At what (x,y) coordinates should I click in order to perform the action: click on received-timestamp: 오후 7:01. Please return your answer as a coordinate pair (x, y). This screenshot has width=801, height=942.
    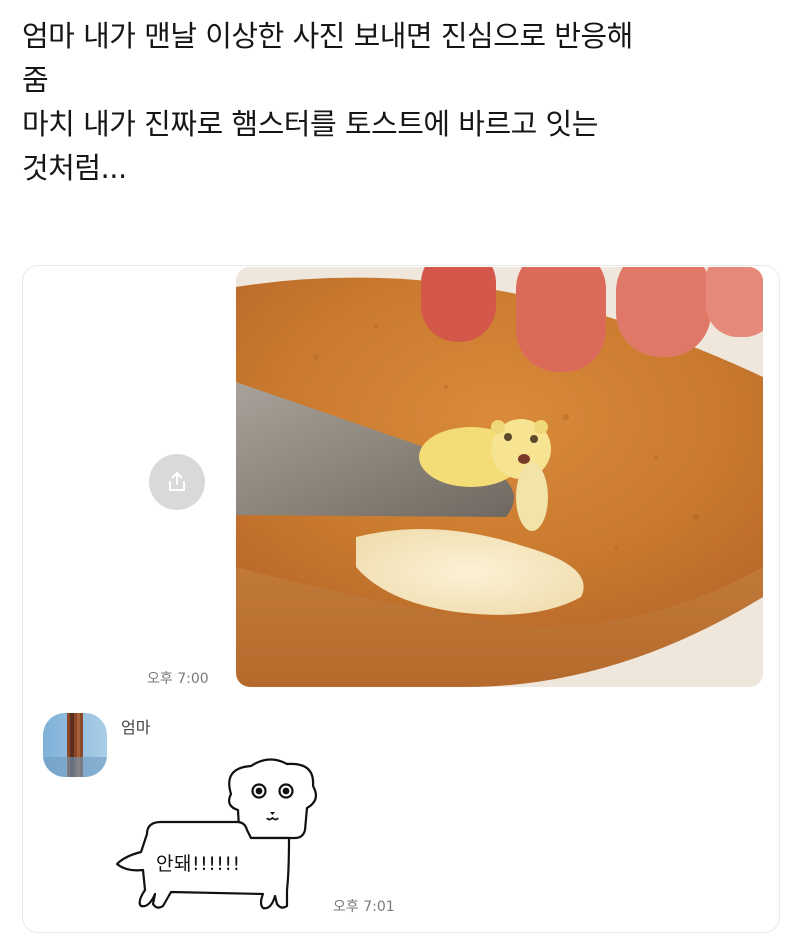
    Looking at the image, I should click on (364, 907).